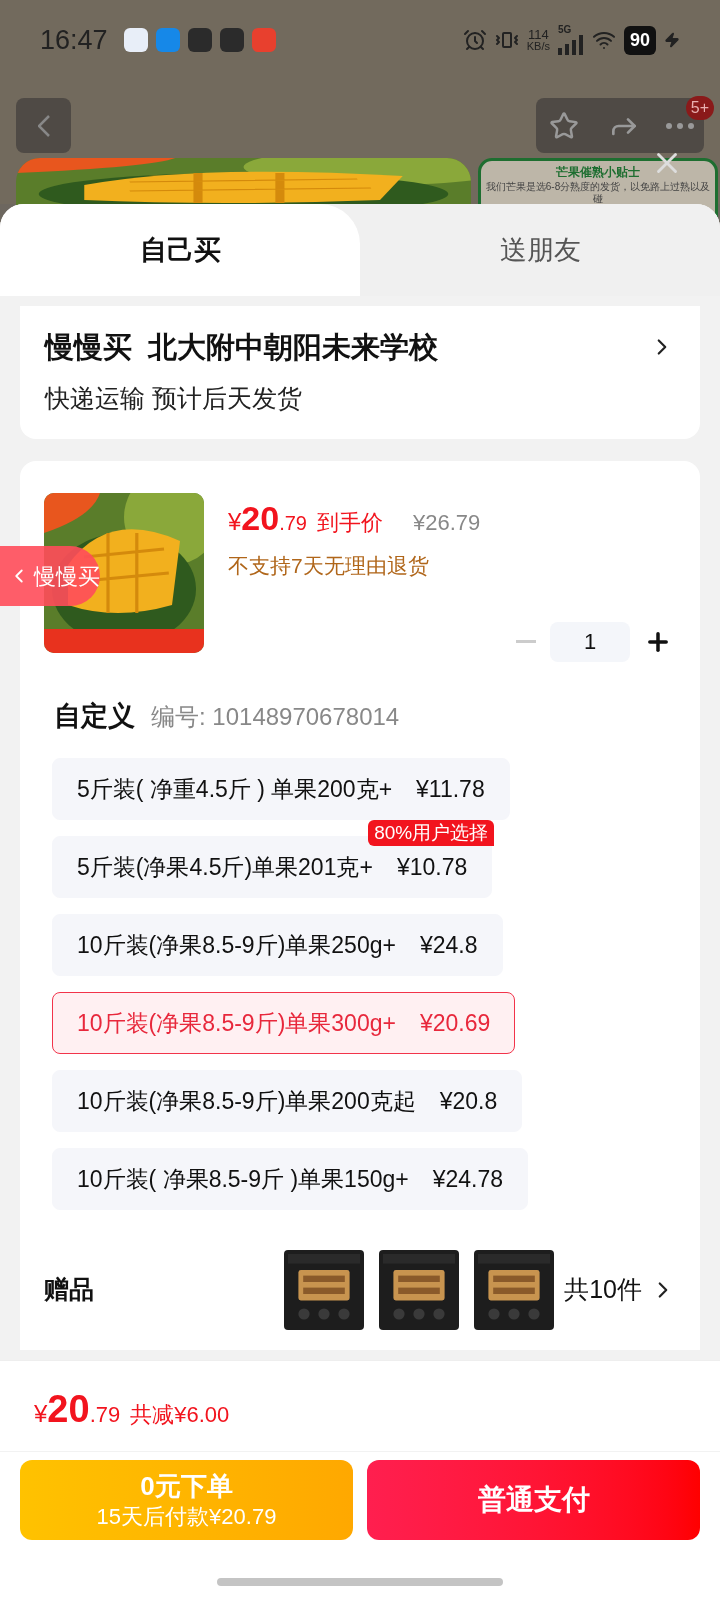 This screenshot has height=1600, width=720. I want to click on back-icon, so click(43, 125).